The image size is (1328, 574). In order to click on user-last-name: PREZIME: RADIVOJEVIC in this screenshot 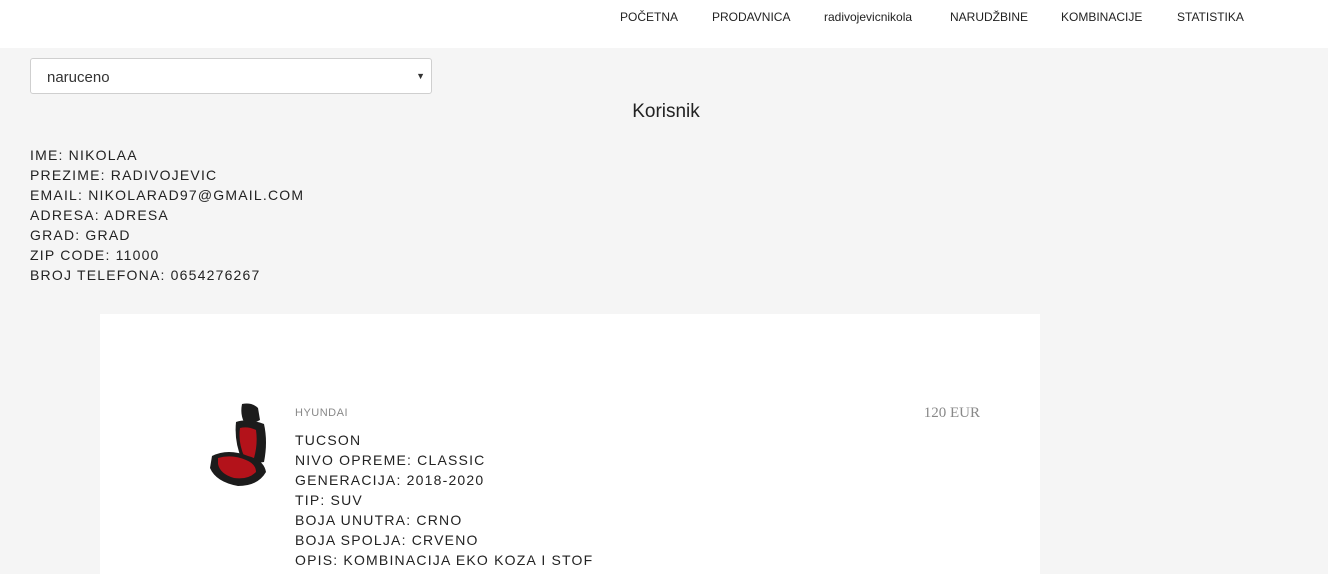, I will do `click(124, 175)`.